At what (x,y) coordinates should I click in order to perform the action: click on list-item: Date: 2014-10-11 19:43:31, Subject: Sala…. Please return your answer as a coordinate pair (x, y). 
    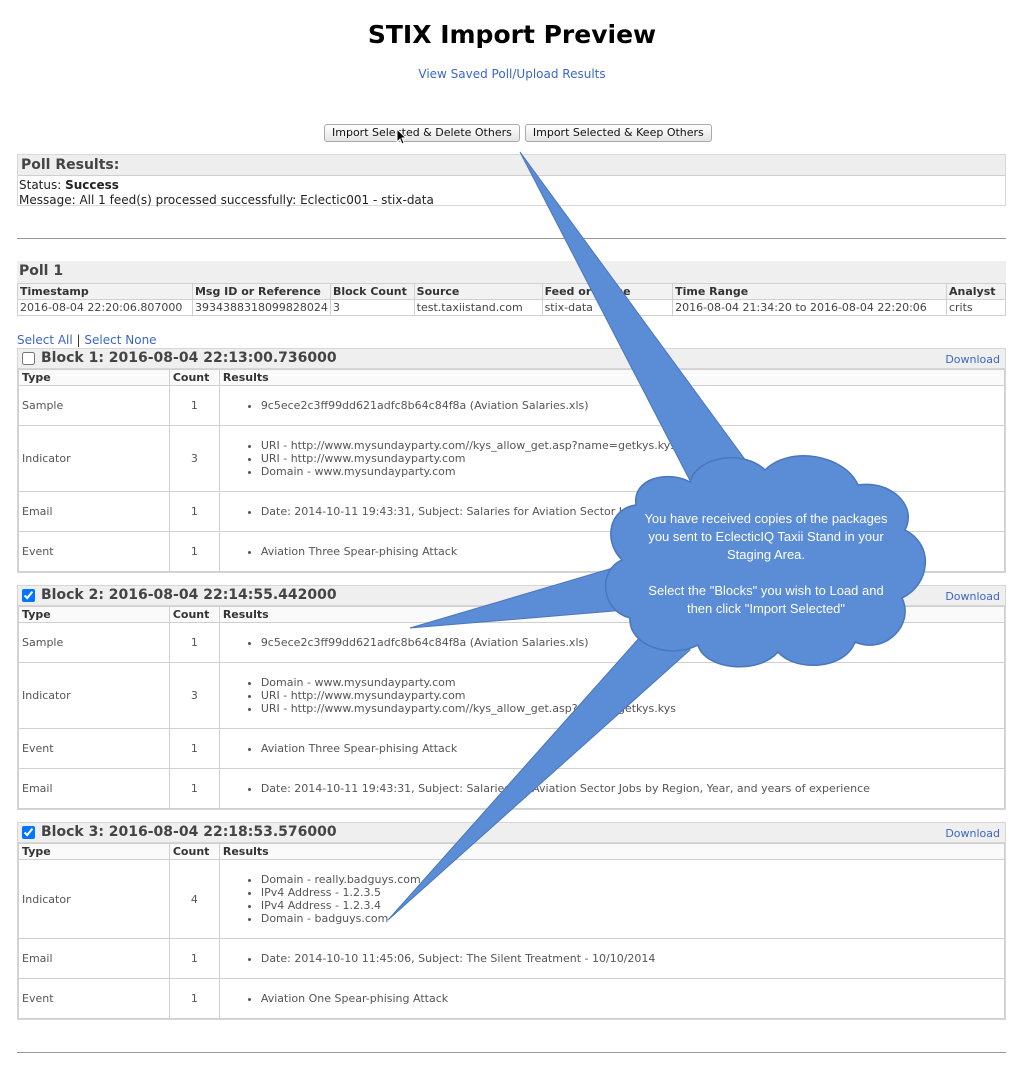
    Looking at the image, I should click on (631, 788).